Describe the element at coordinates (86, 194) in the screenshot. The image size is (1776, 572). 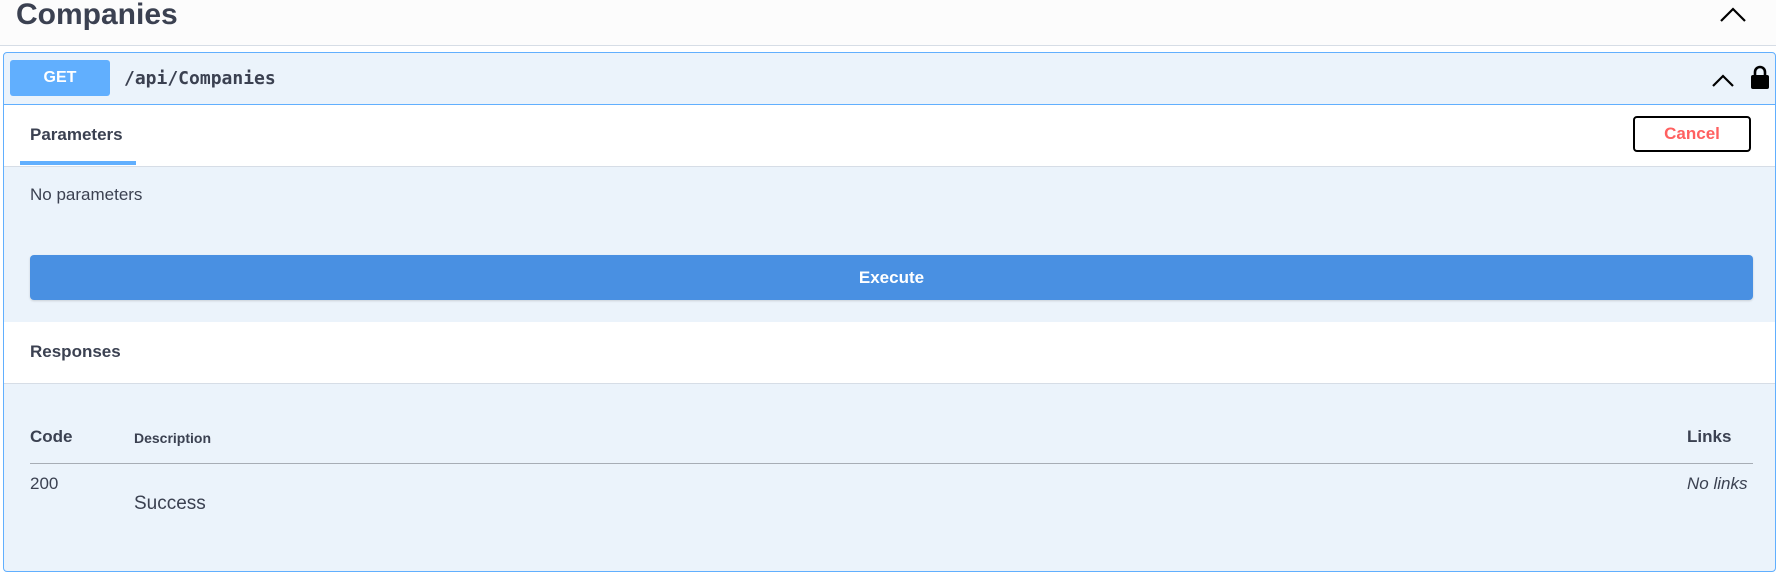
I see `no-parameters-text: No parameters` at that location.